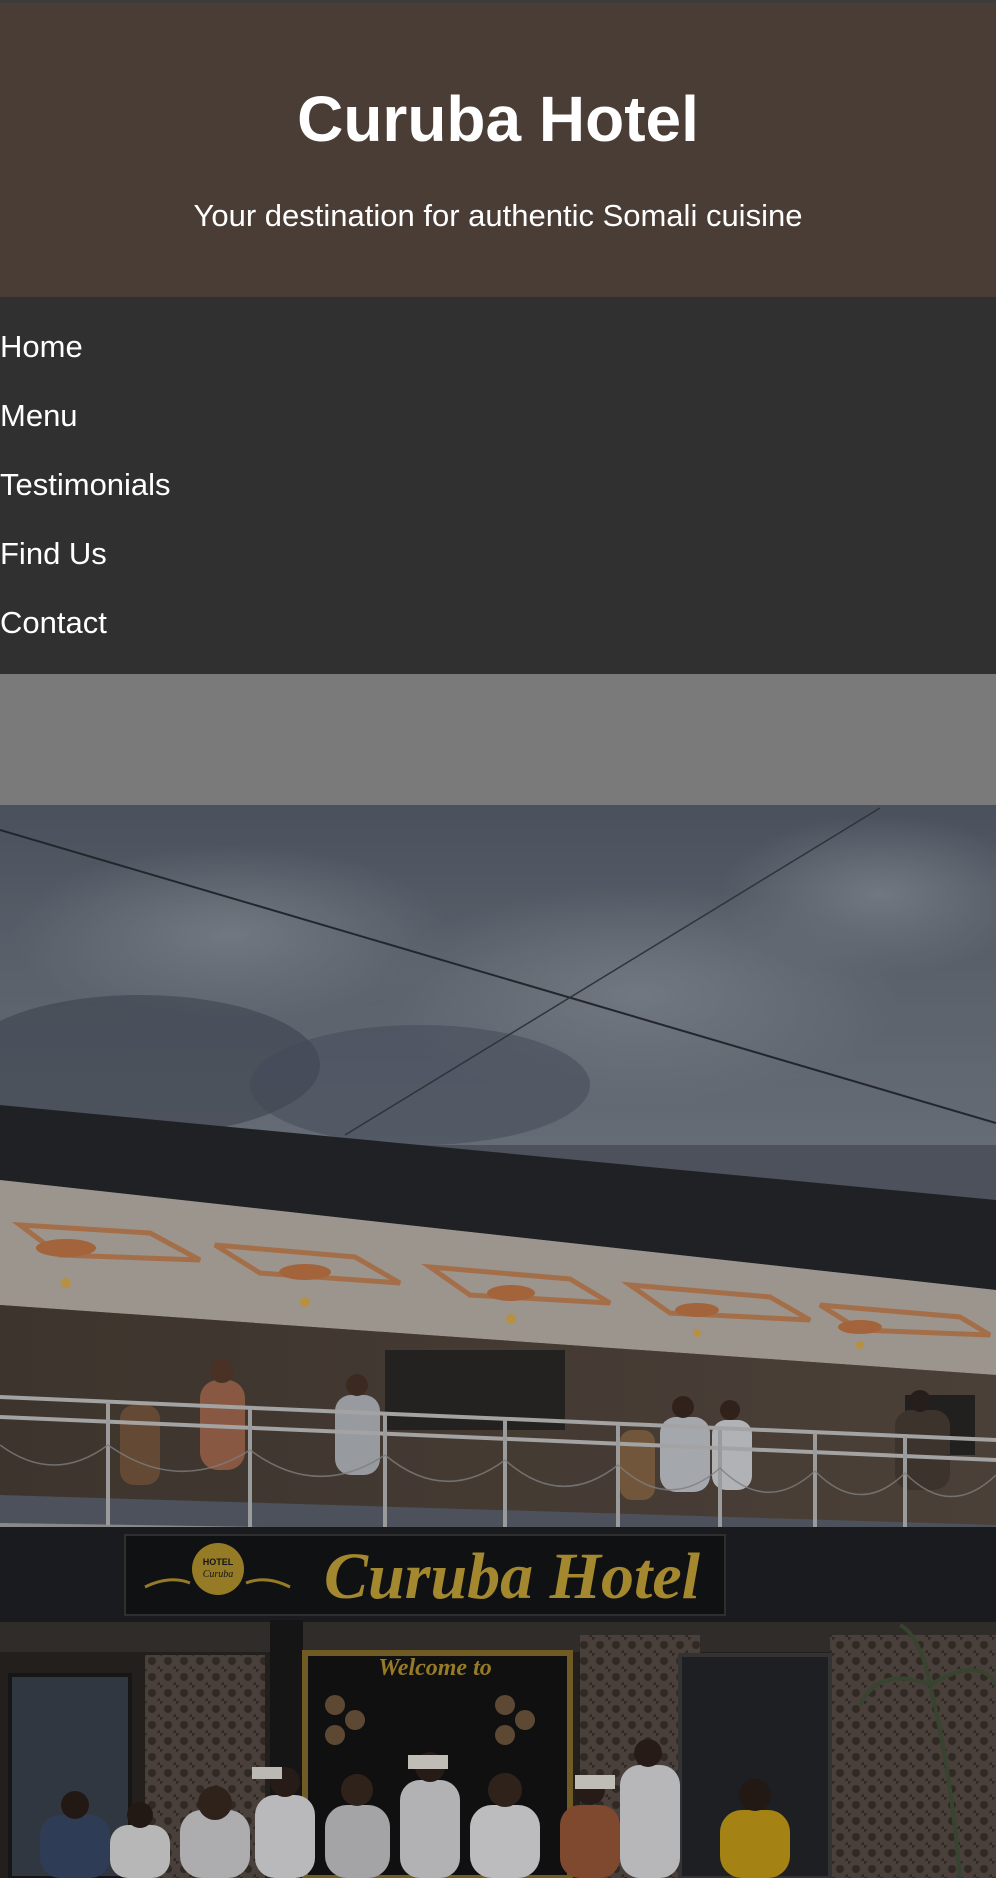  I want to click on spacer-band, so click(498, 739).